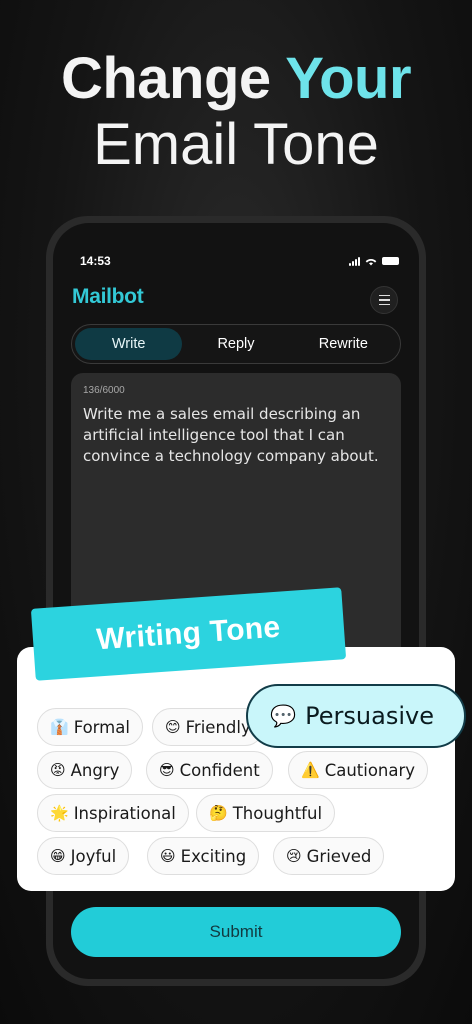 The height and width of the screenshot is (1024, 472). Describe the element at coordinates (218, 727) in the screenshot. I see `tone-chip-label: Friendly` at that location.